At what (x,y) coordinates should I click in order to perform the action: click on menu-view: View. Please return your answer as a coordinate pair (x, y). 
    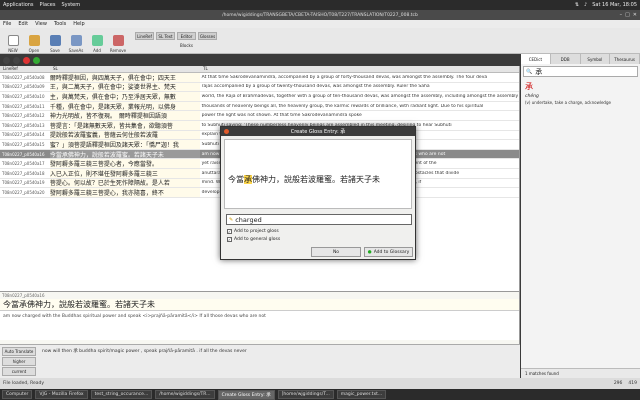
    Looking at the image, I should click on (41, 24).